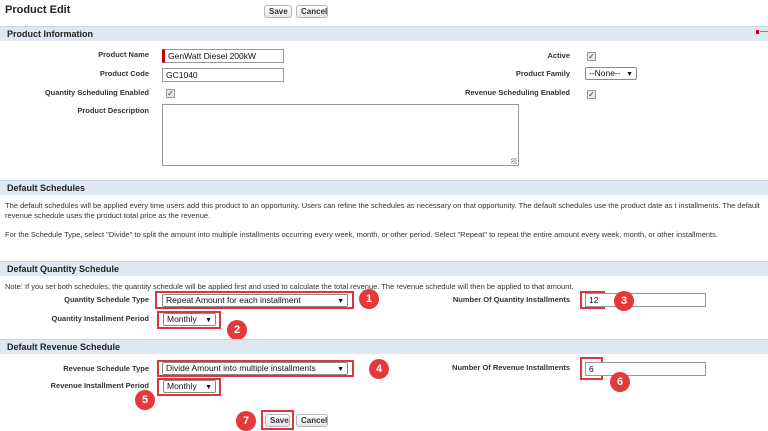  Describe the element at coordinates (123, 54) in the screenshot. I see `product-name-label: Product Name` at that location.